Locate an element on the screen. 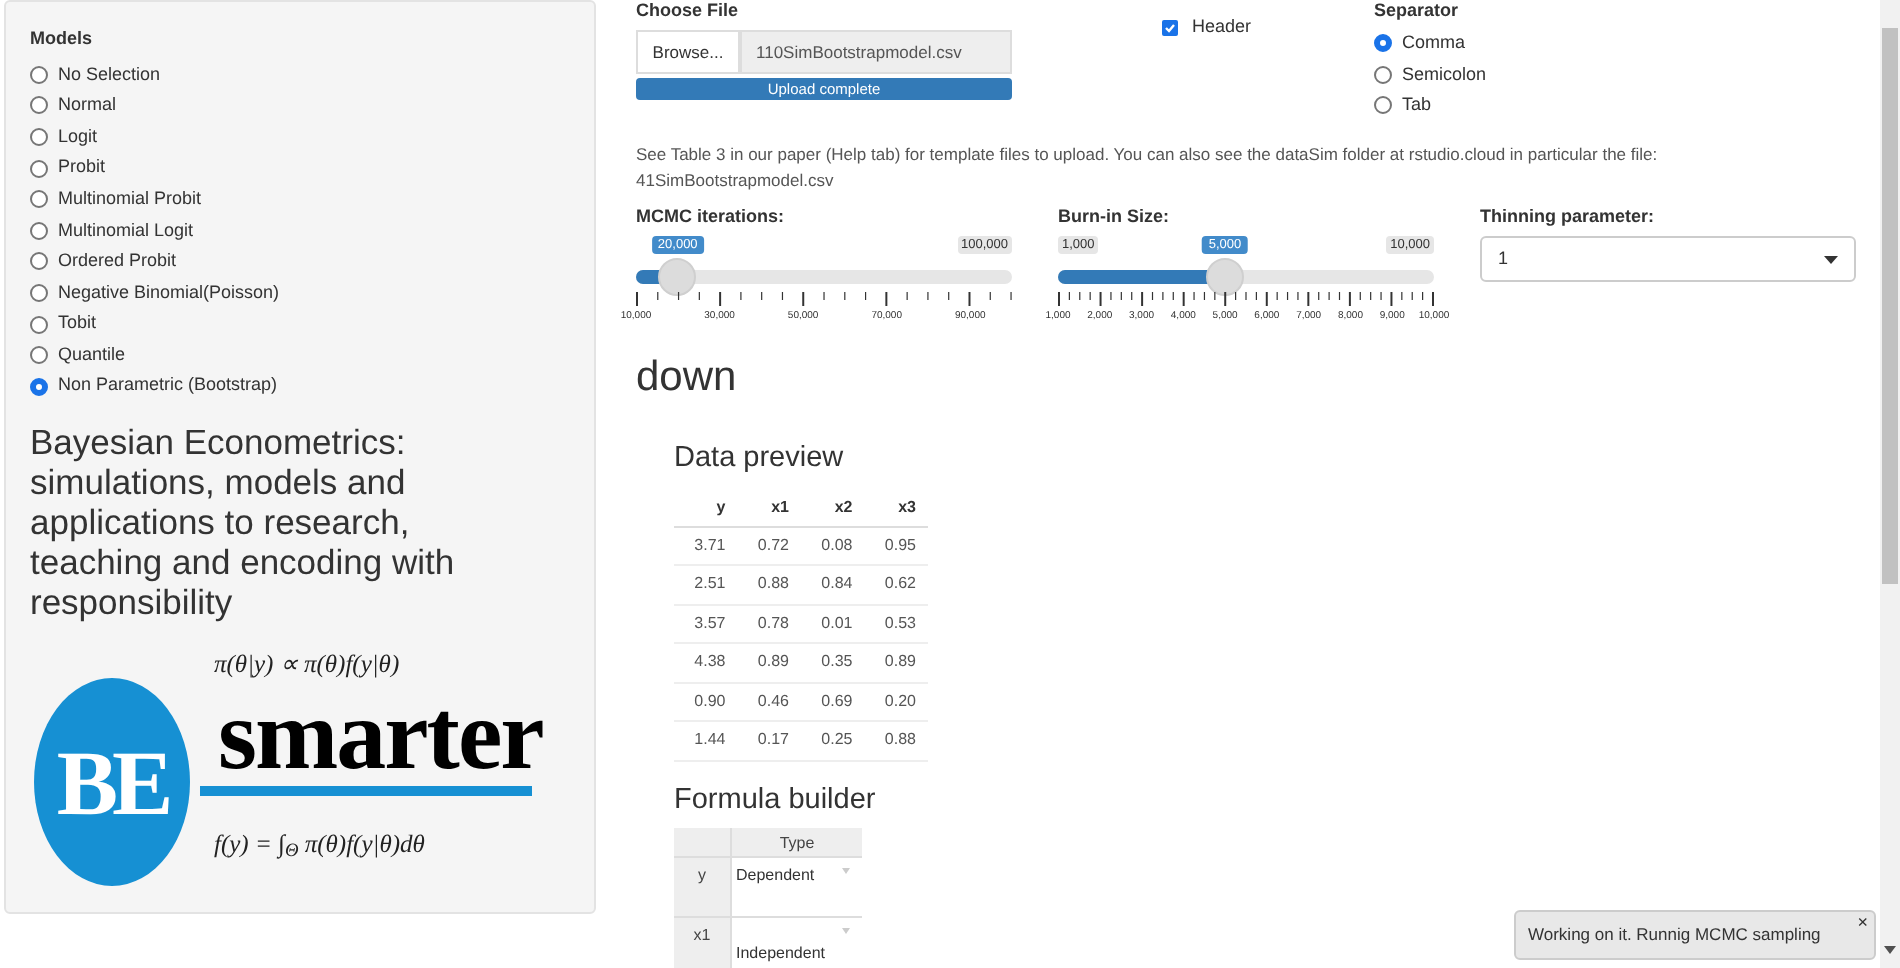  table-cell: 0.08 is located at coordinates (833, 545).